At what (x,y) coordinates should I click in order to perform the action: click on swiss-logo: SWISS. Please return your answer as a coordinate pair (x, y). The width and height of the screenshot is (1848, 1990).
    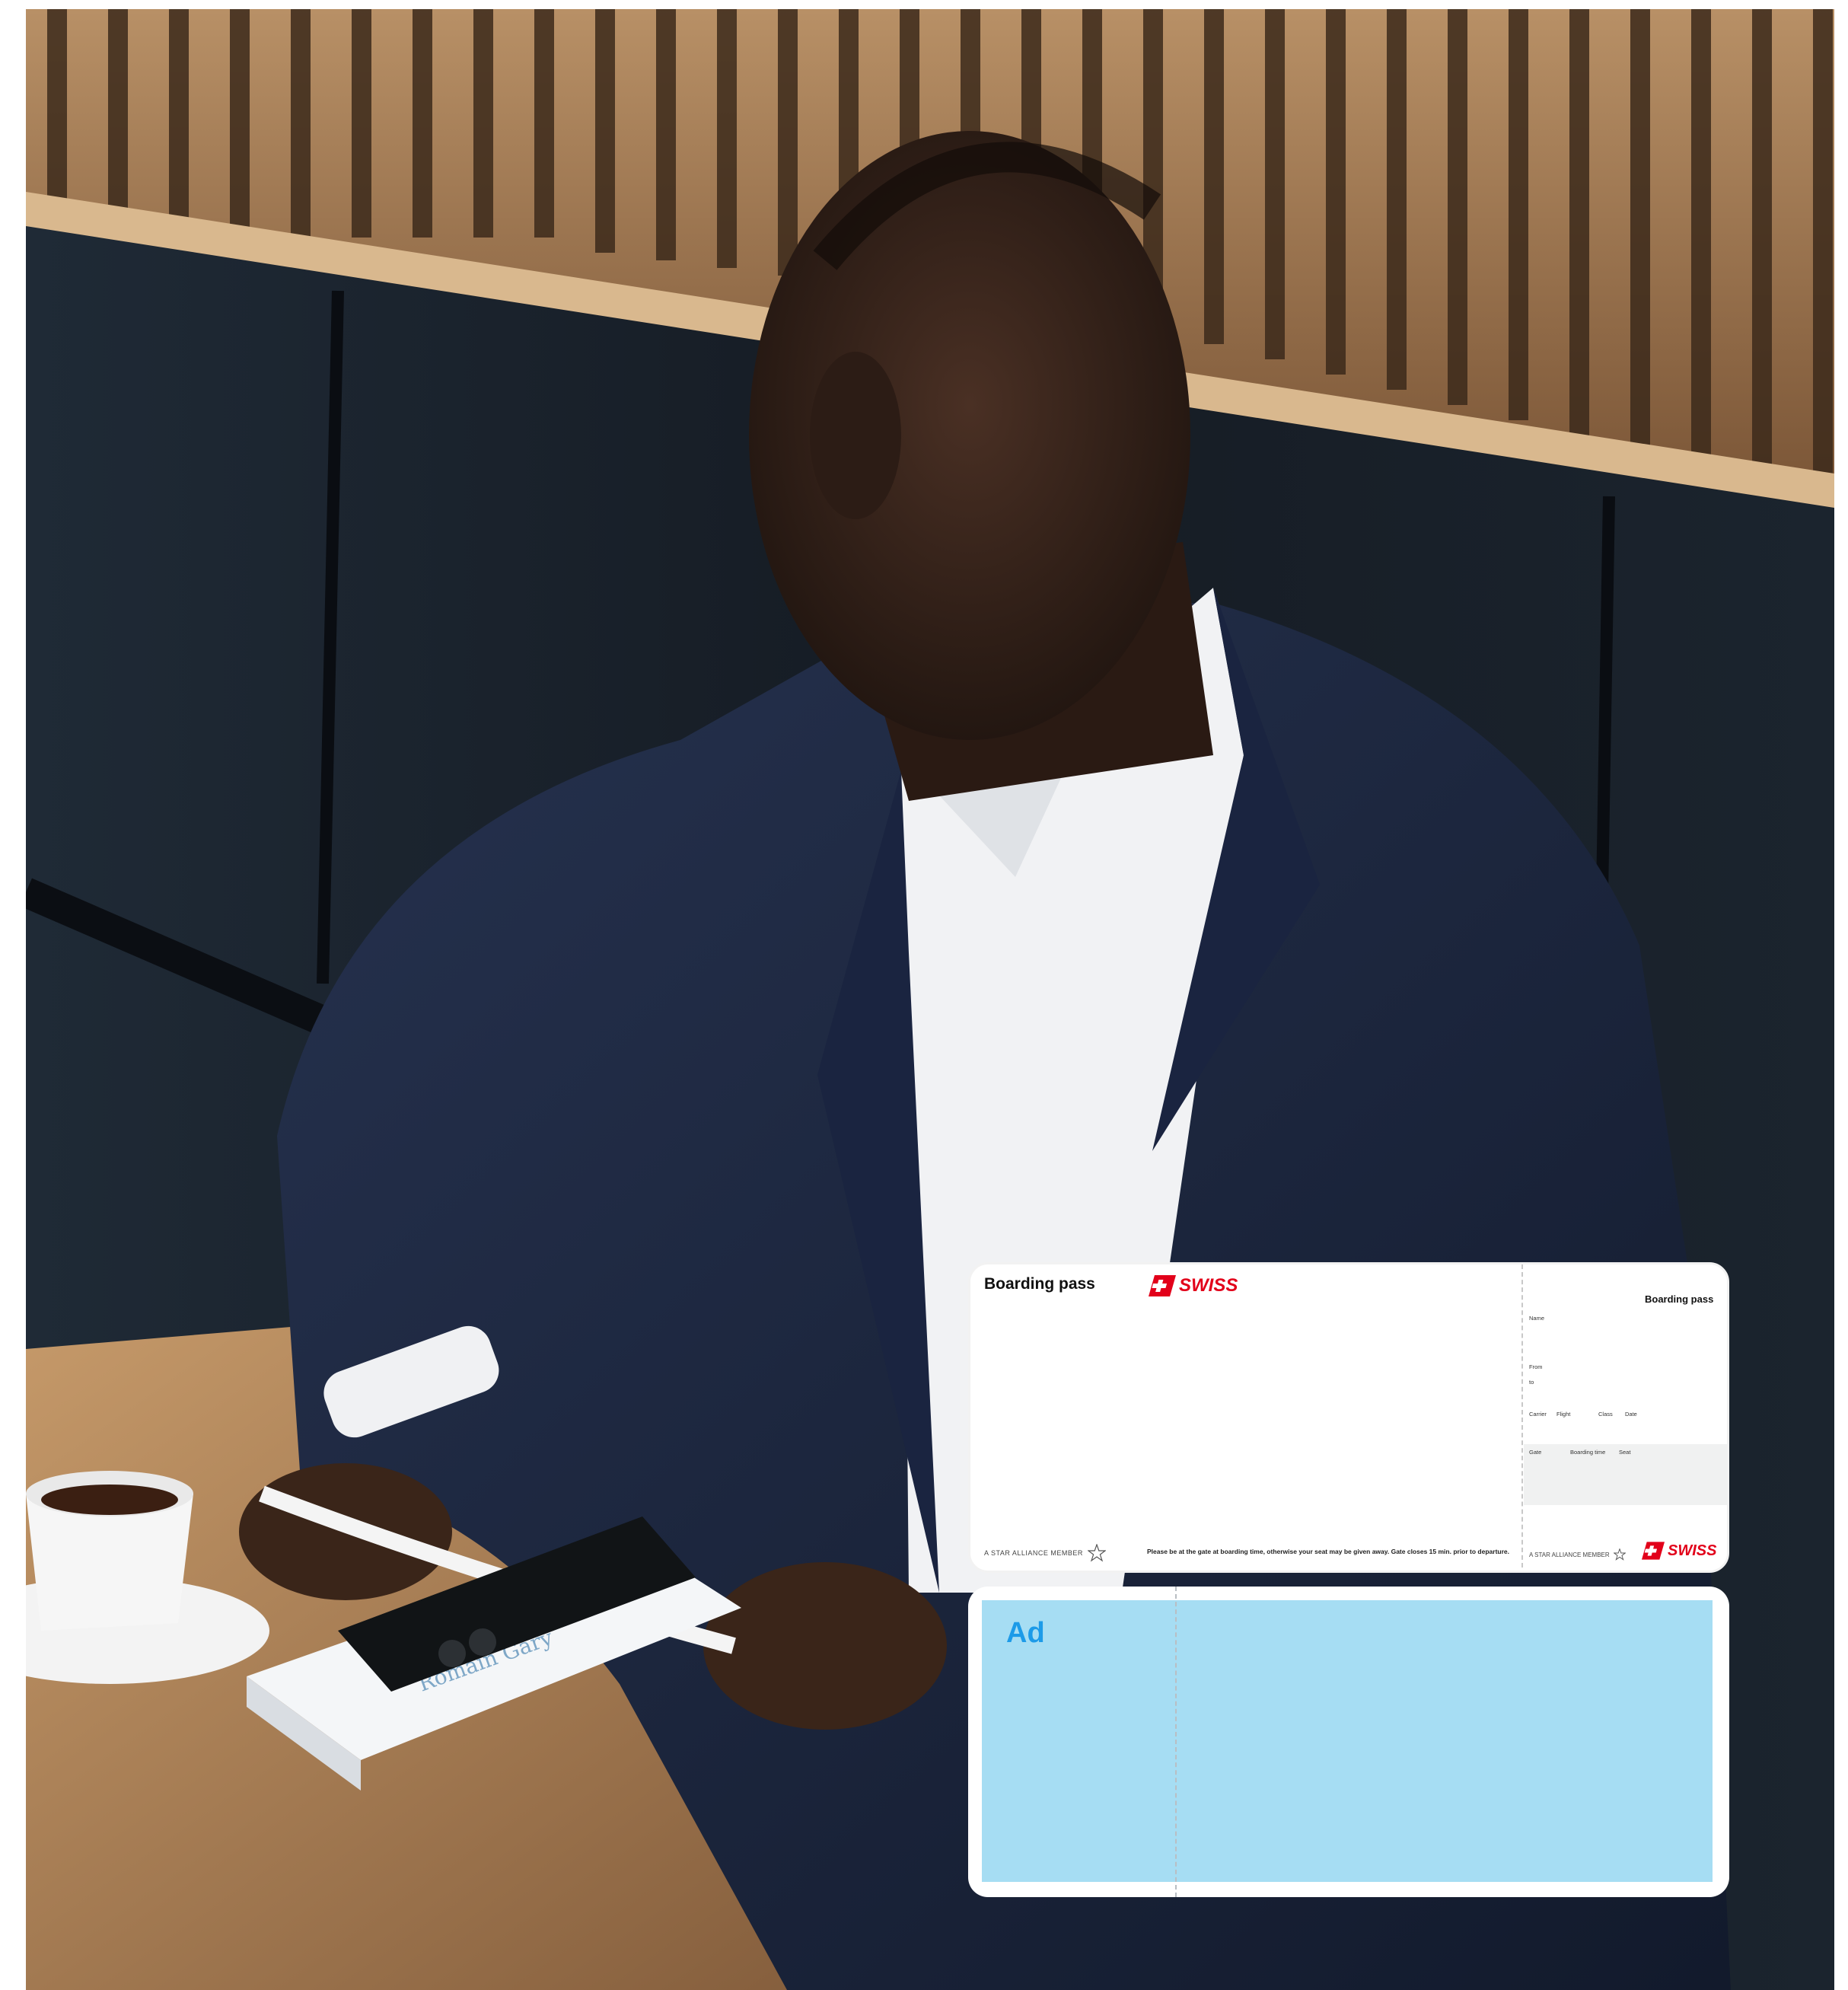
    Looking at the image, I should click on (1193, 1285).